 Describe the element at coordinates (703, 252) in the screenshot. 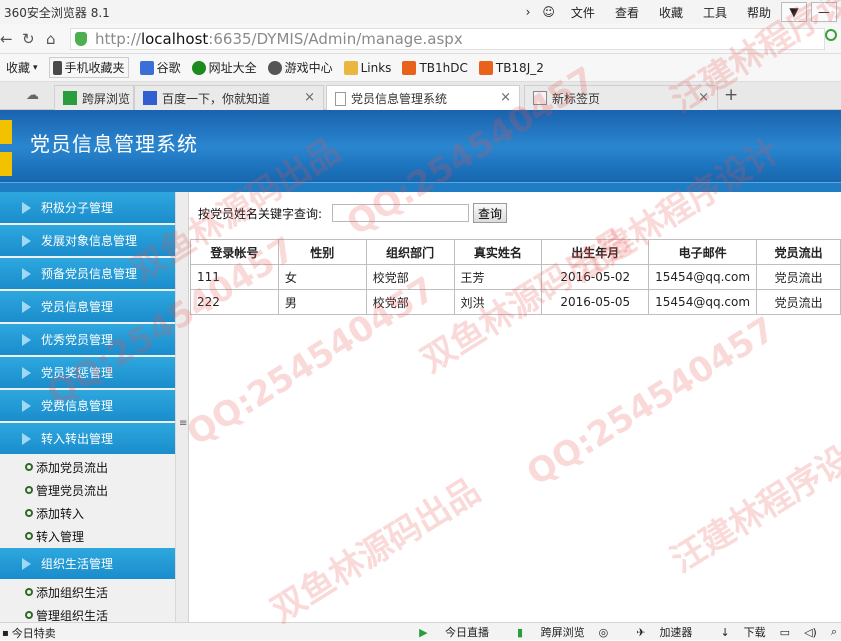

I see `column-header: 电子邮件` at that location.